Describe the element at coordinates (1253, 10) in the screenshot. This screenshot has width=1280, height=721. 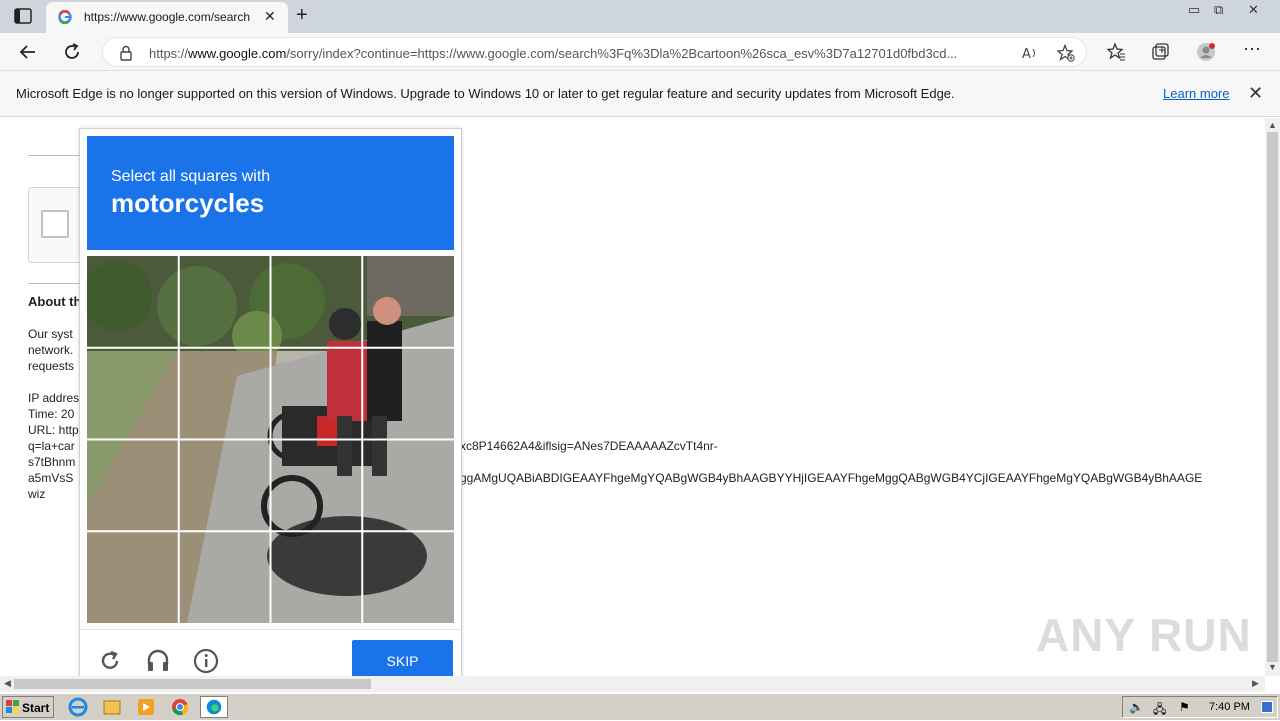
I see `window-close-icon: ✕` at that location.